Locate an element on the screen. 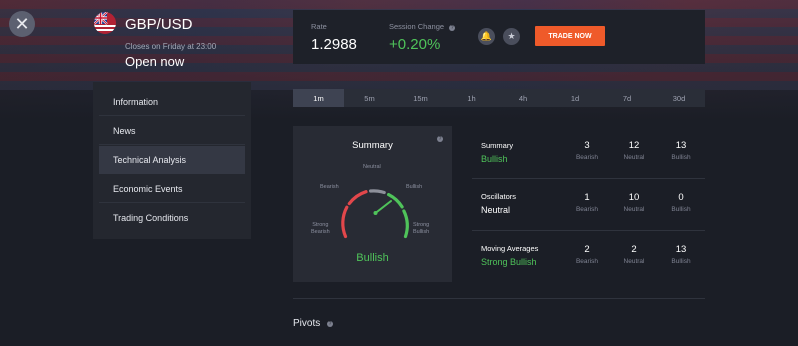 The height and width of the screenshot is (346, 798). oscillators-bullish-count: 0 is located at coordinates (681, 197).